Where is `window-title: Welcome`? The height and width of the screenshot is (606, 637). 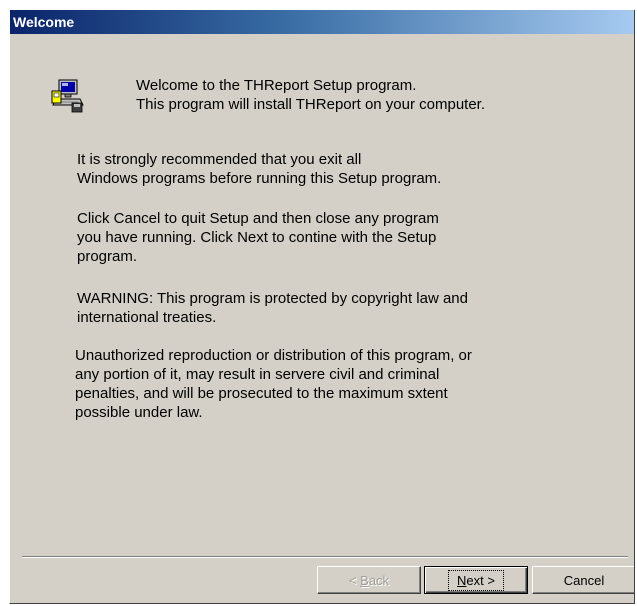 window-title: Welcome is located at coordinates (322, 22).